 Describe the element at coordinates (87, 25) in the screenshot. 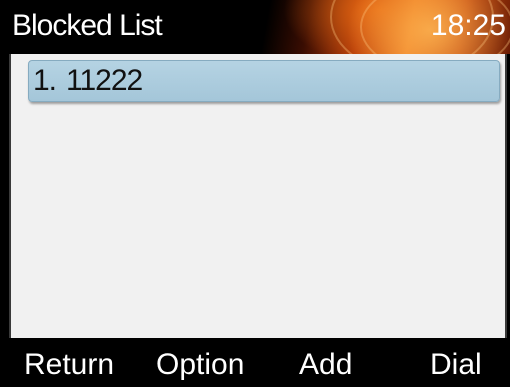

I see `page-title: Blocked List` at that location.